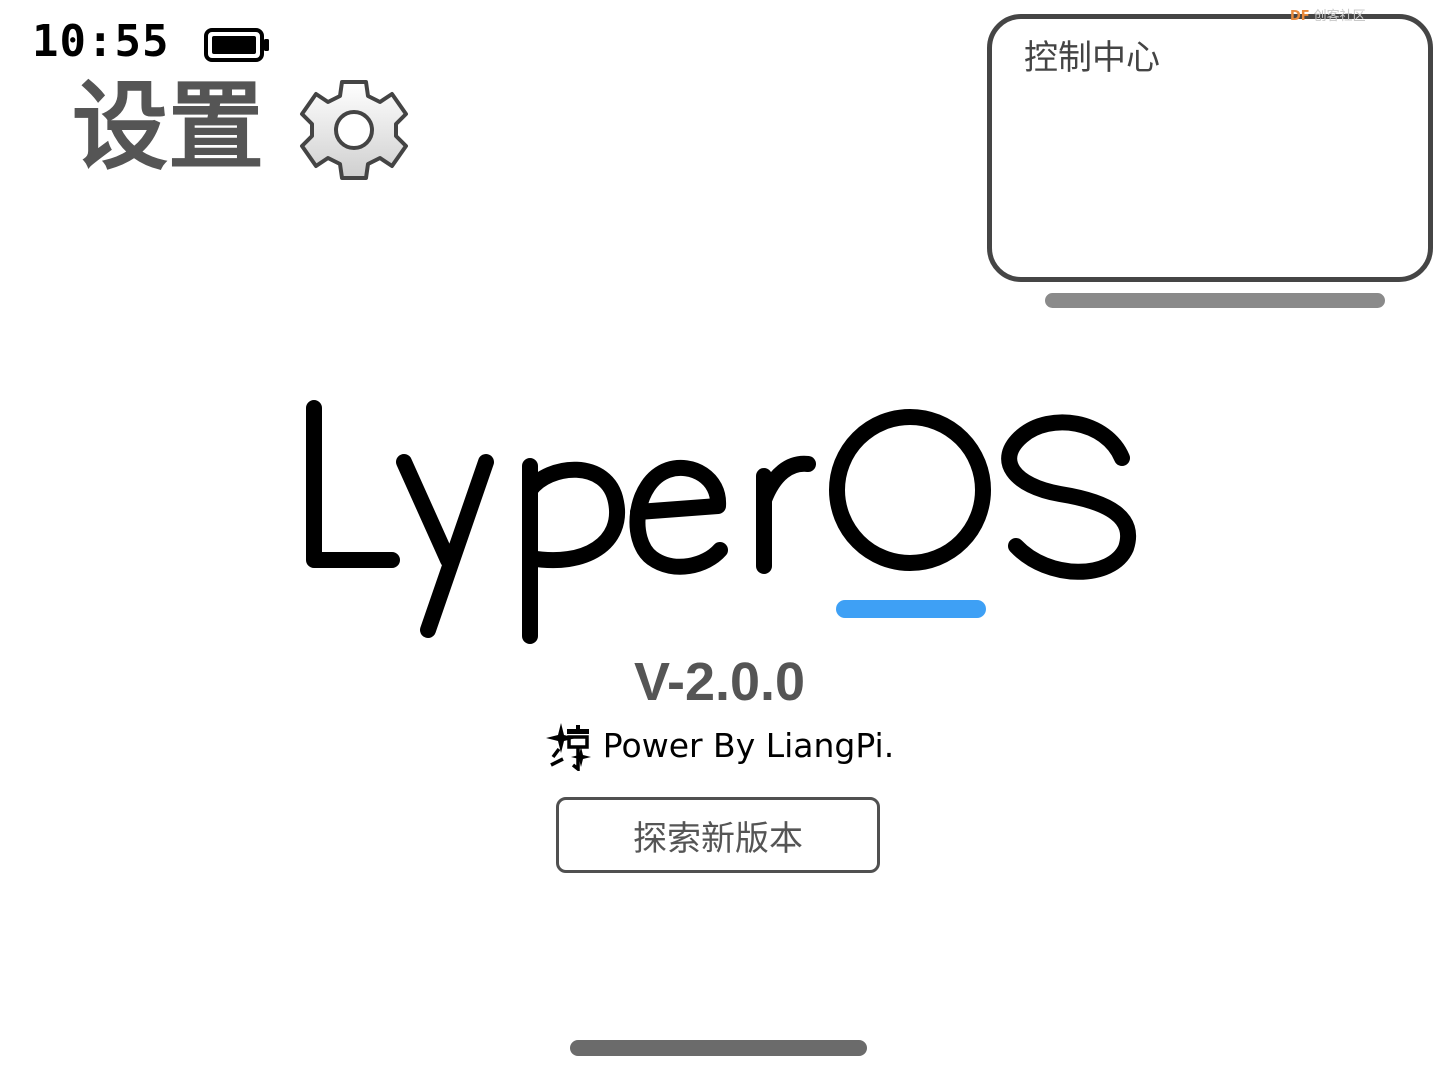  Describe the element at coordinates (719, 682) in the screenshot. I see `version-label: V-2.0.0` at that location.